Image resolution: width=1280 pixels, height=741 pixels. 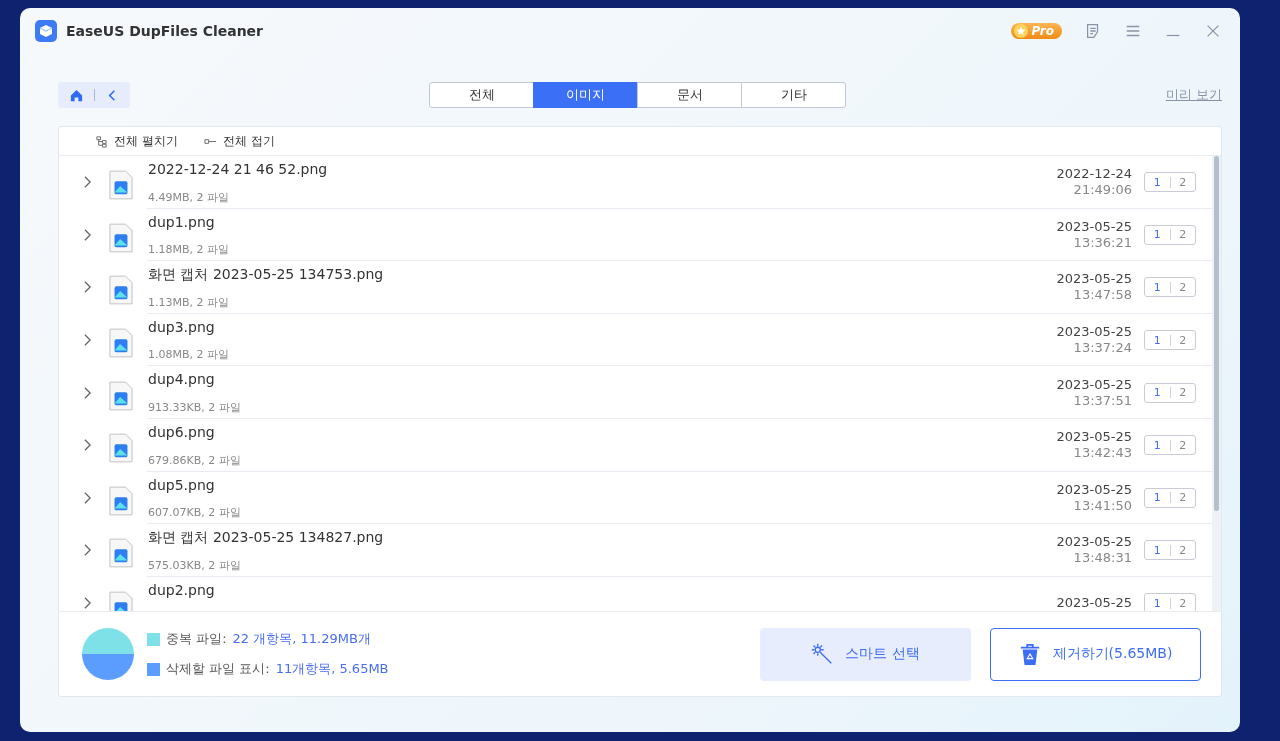 I want to click on file-name: dup6.png, so click(x=182, y=431).